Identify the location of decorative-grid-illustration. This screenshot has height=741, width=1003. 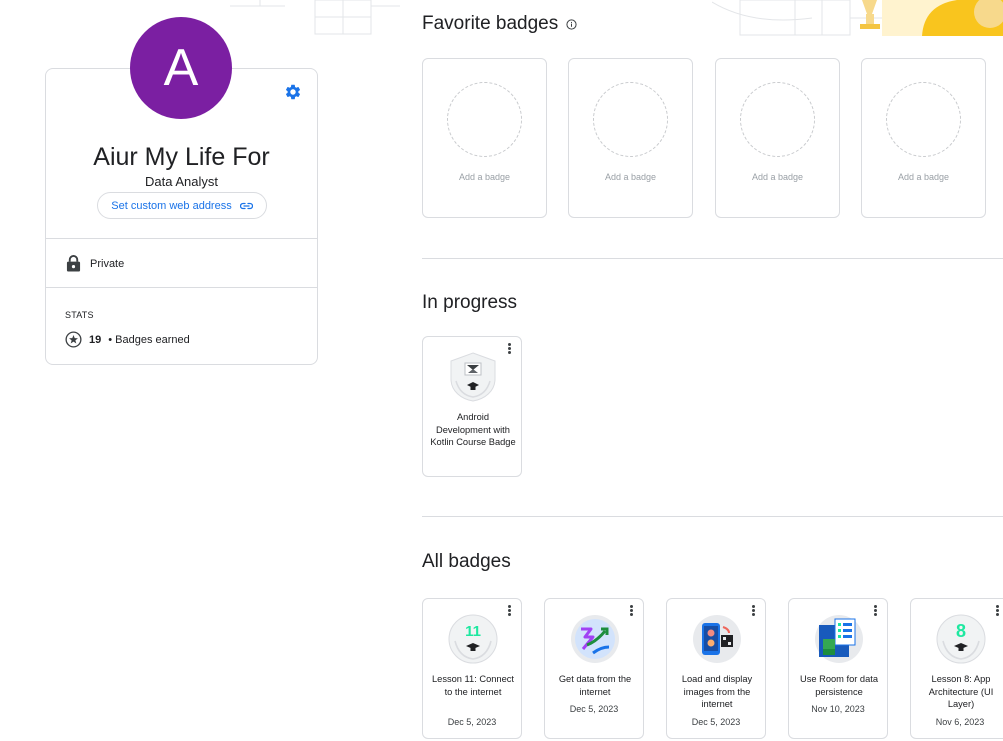
(315, 17).